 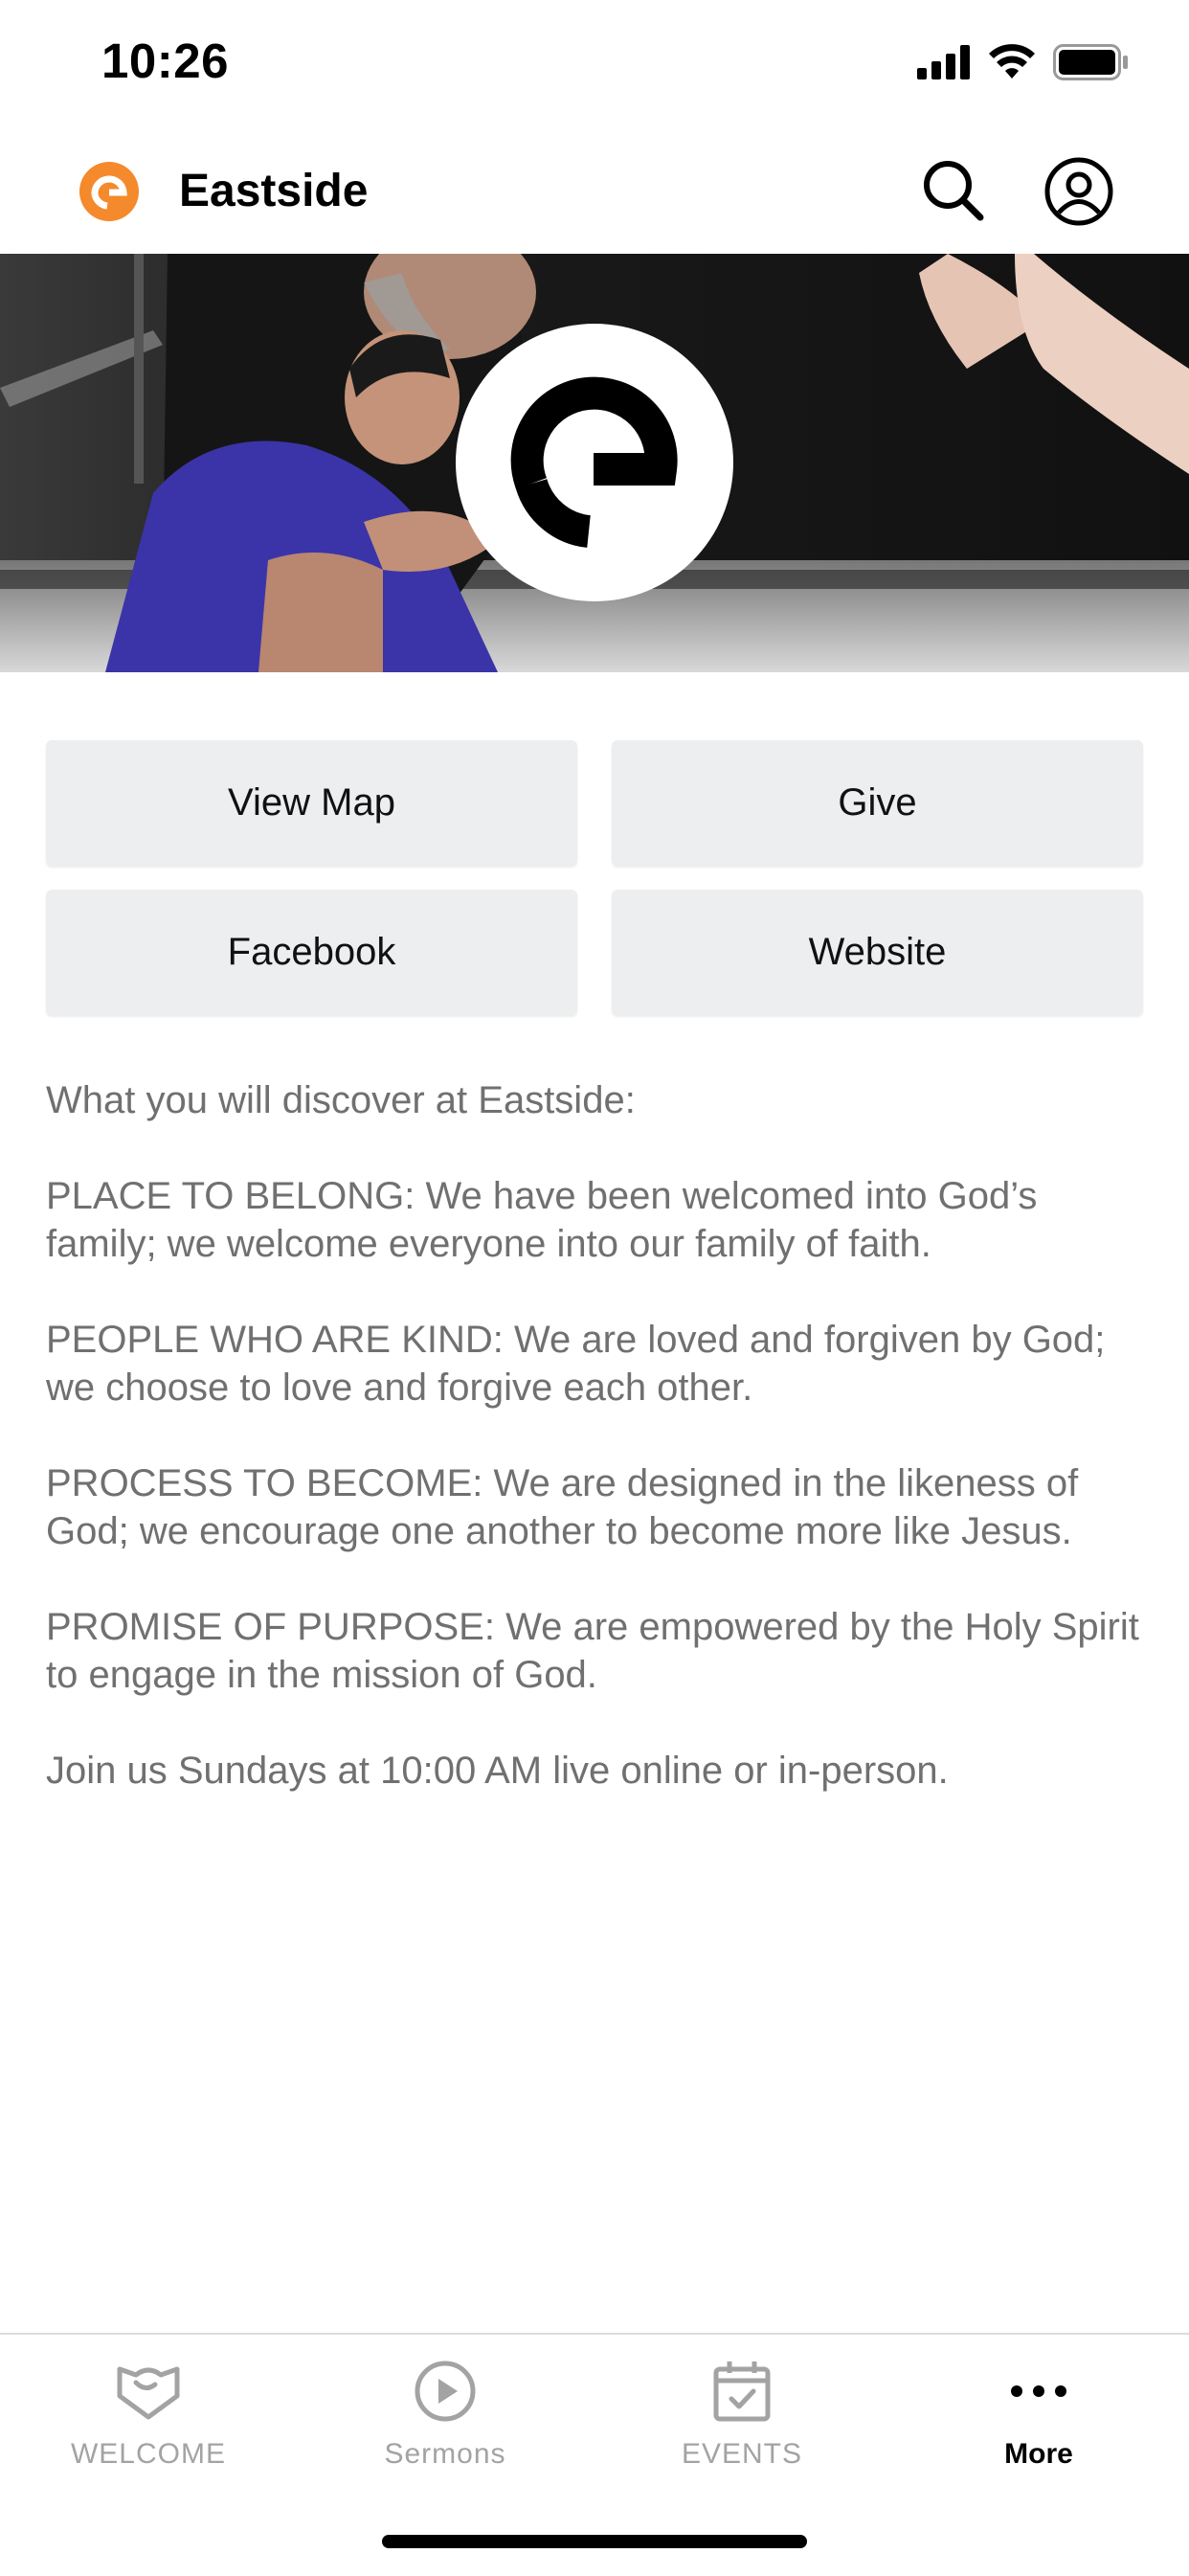 I want to click on play-circle-icon, so click(x=445, y=2391).